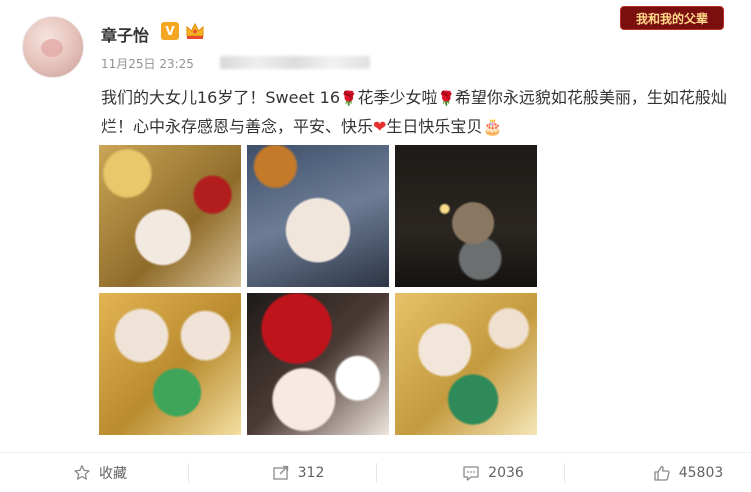 The image size is (751, 492). I want to click on post-timestamp: 11月25日 23:25, so click(147, 63).